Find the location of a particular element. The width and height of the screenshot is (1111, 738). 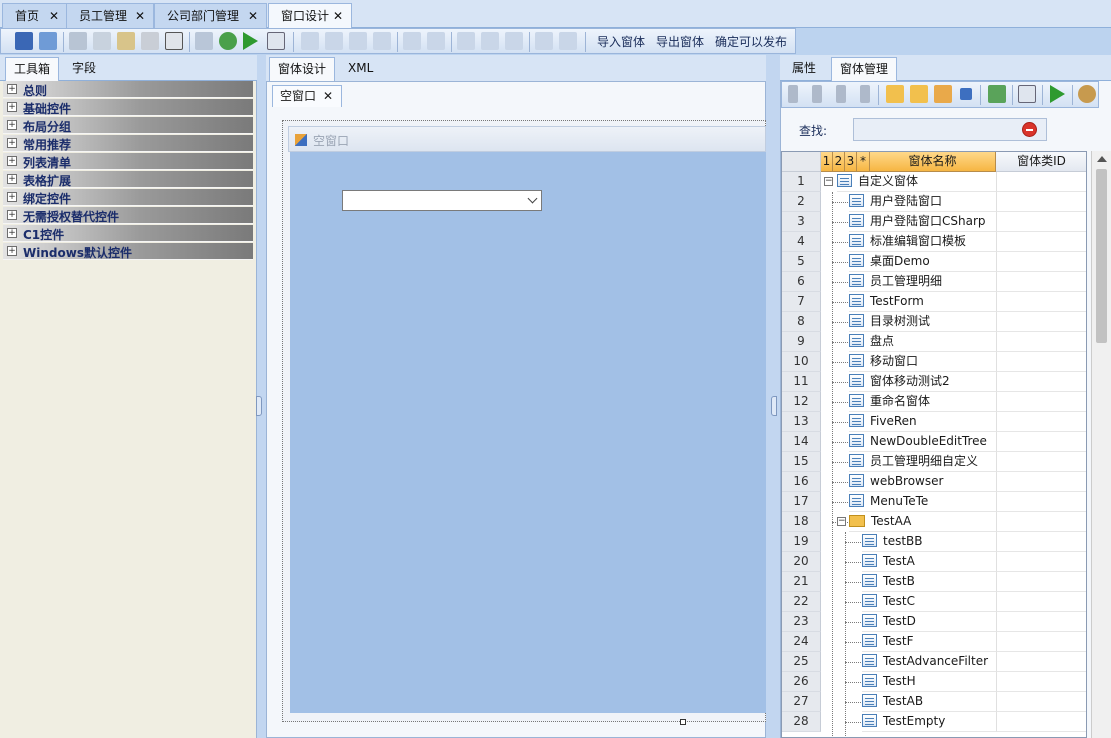

toolbox-category: + 布局分组 is located at coordinates (128, 125).